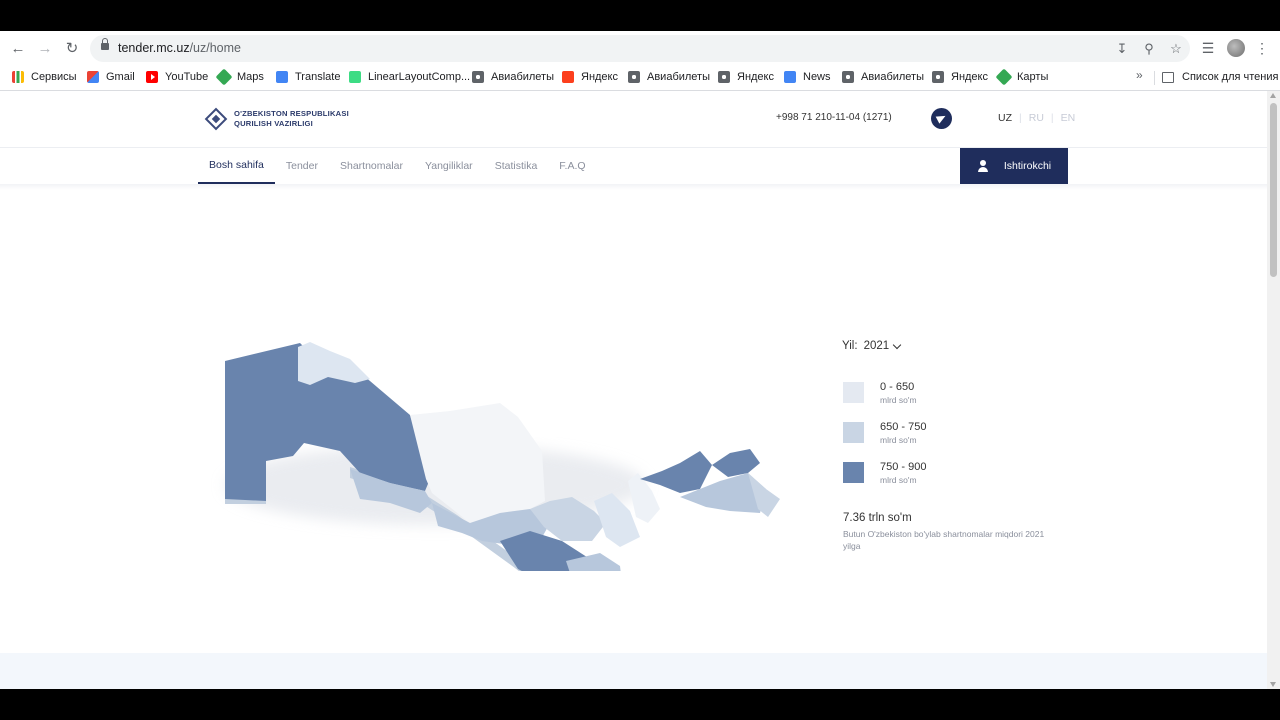  What do you see at coordinates (371, 166) in the screenshot?
I see `nav-shartnomalar: Shartnomalar` at bounding box center [371, 166].